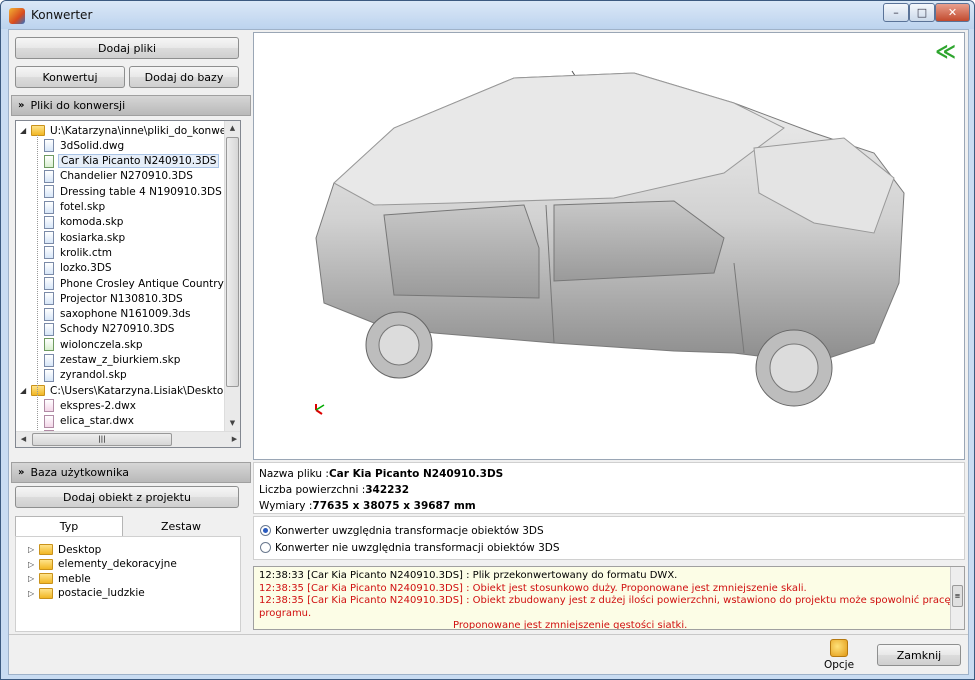 The height and width of the screenshot is (680, 975). I want to click on scroll-down-icon: ▼, so click(232, 423).